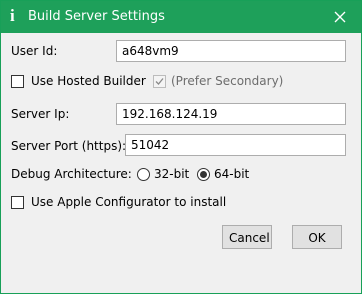 This screenshot has height=294, width=362. What do you see at coordinates (96, 16) in the screenshot?
I see `window-title: Build Server Settings` at bounding box center [96, 16].